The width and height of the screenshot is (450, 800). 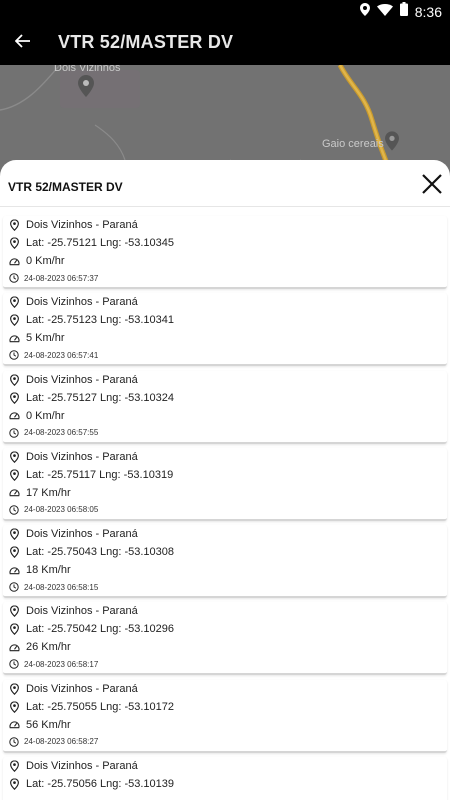 I want to click on coords-text: Lat: -25.75123 Lng: -53.10341, so click(x=100, y=320).